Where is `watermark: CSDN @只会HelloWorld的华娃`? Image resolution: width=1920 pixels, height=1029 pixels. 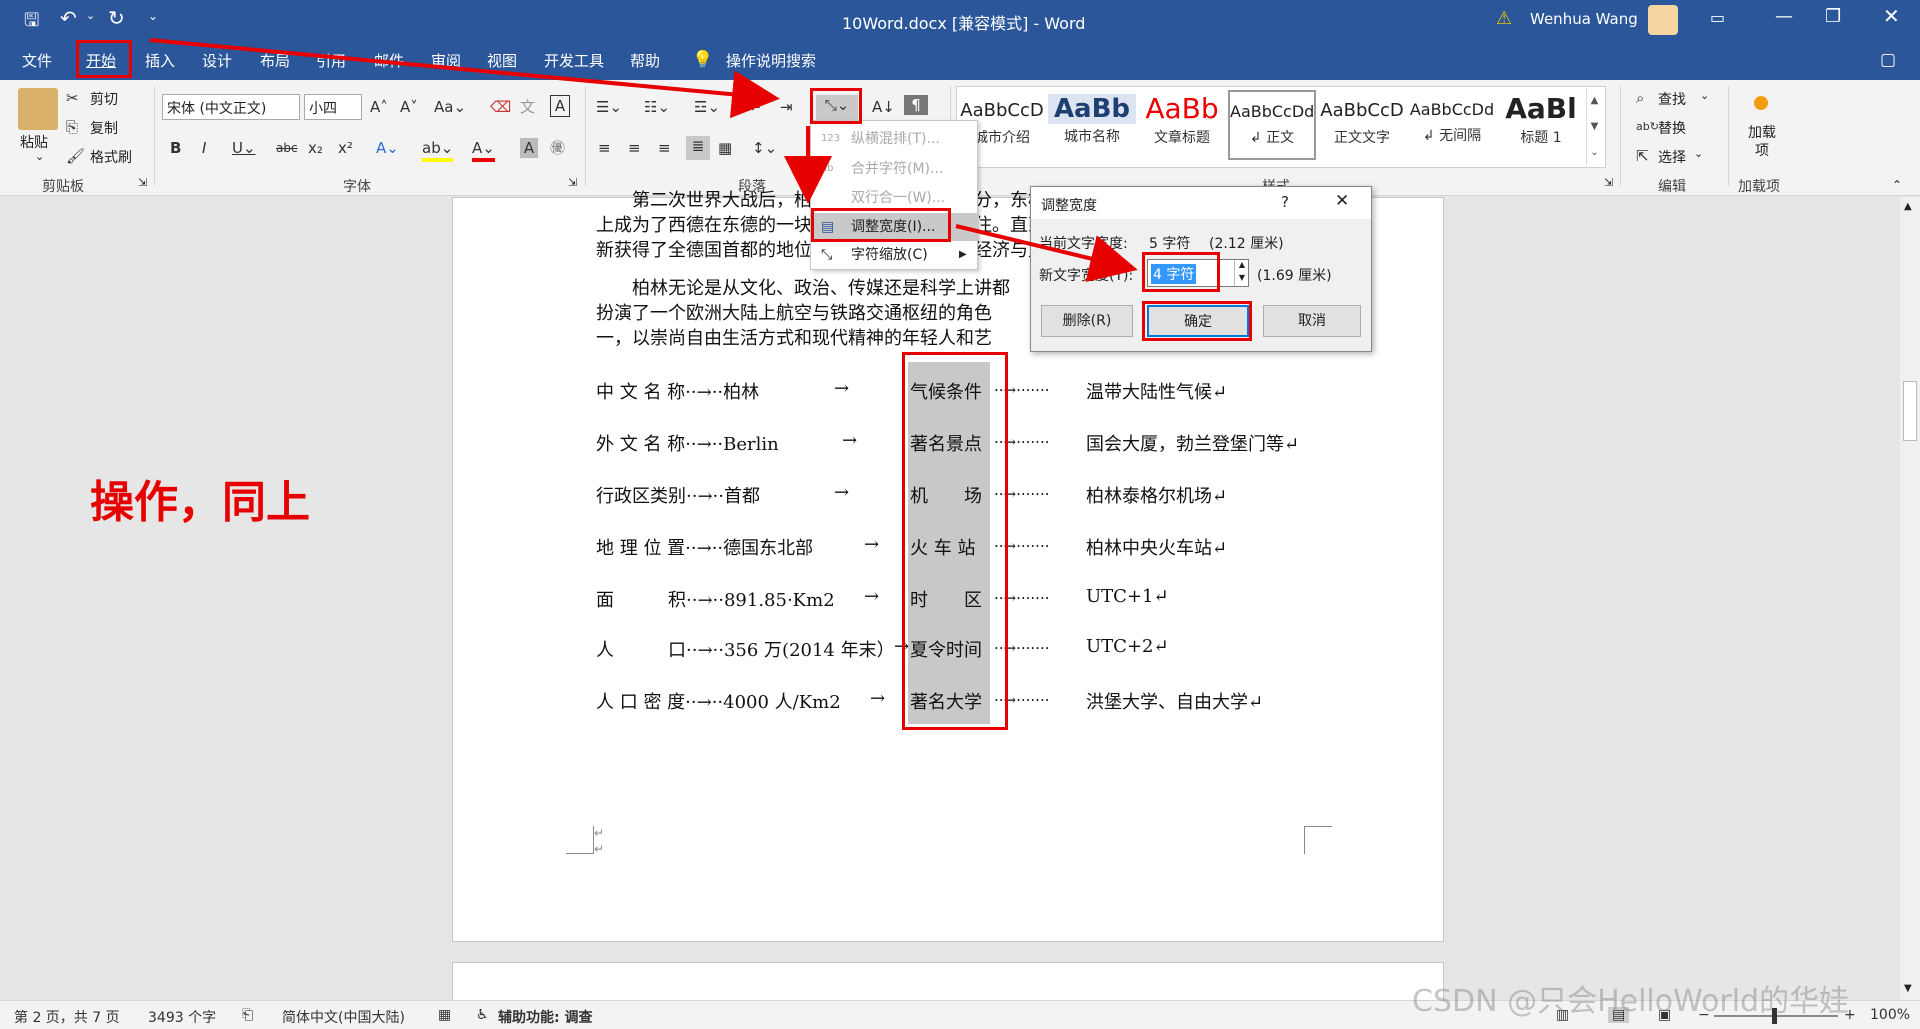
watermark: CSDN @只会HelloWorld的华娃 is located at coordinates (1631, 1001).